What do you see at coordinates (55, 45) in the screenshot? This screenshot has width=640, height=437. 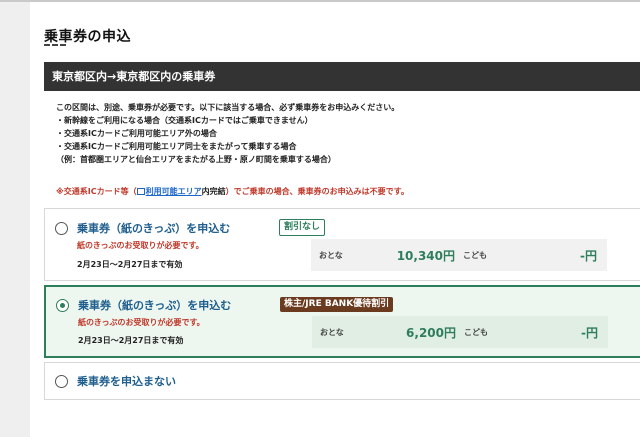 I see `title-underline` at bounding box center [55, 45].